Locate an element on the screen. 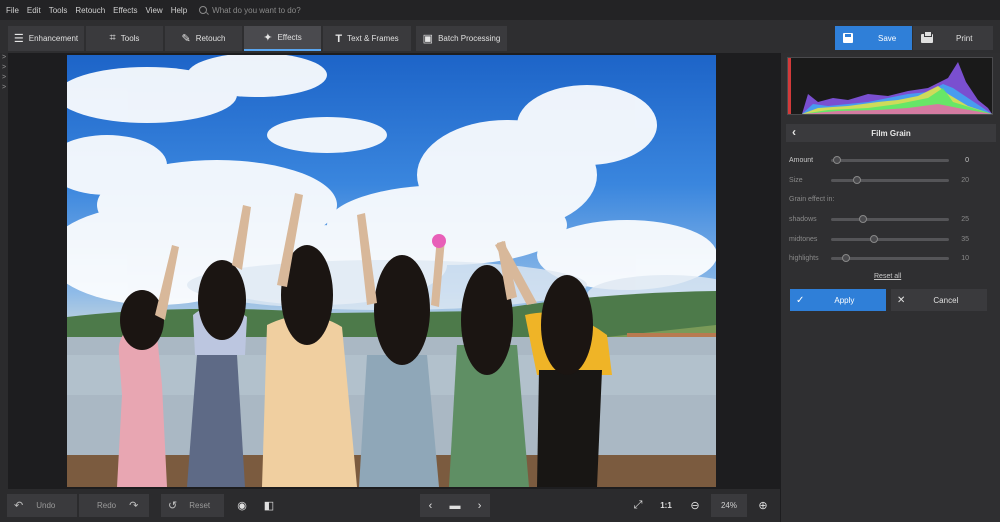 This screenshot has width=1000, height=522. shadows-slider: shadows 25 is located at coordinates (889, 219).